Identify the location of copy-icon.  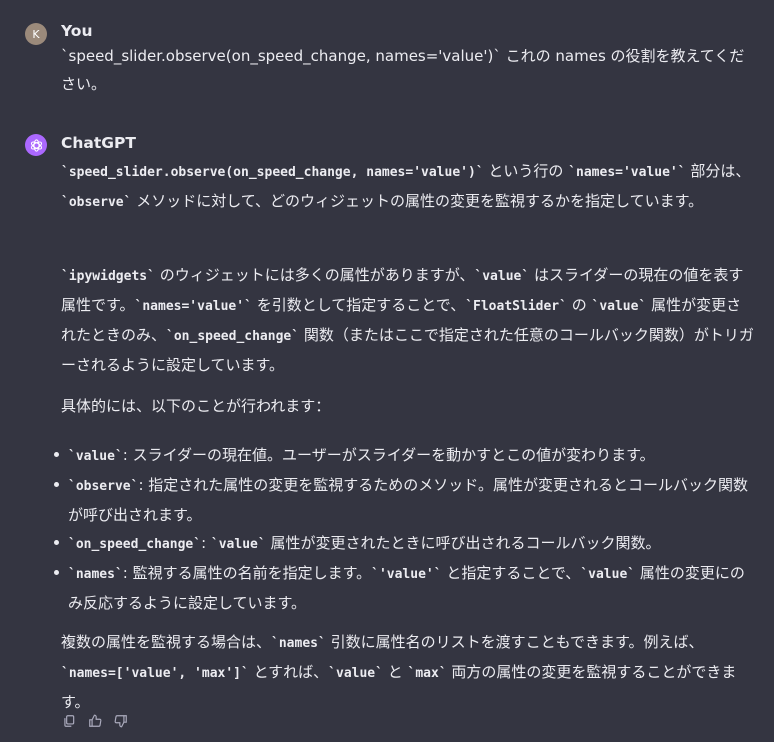
(69, 721).